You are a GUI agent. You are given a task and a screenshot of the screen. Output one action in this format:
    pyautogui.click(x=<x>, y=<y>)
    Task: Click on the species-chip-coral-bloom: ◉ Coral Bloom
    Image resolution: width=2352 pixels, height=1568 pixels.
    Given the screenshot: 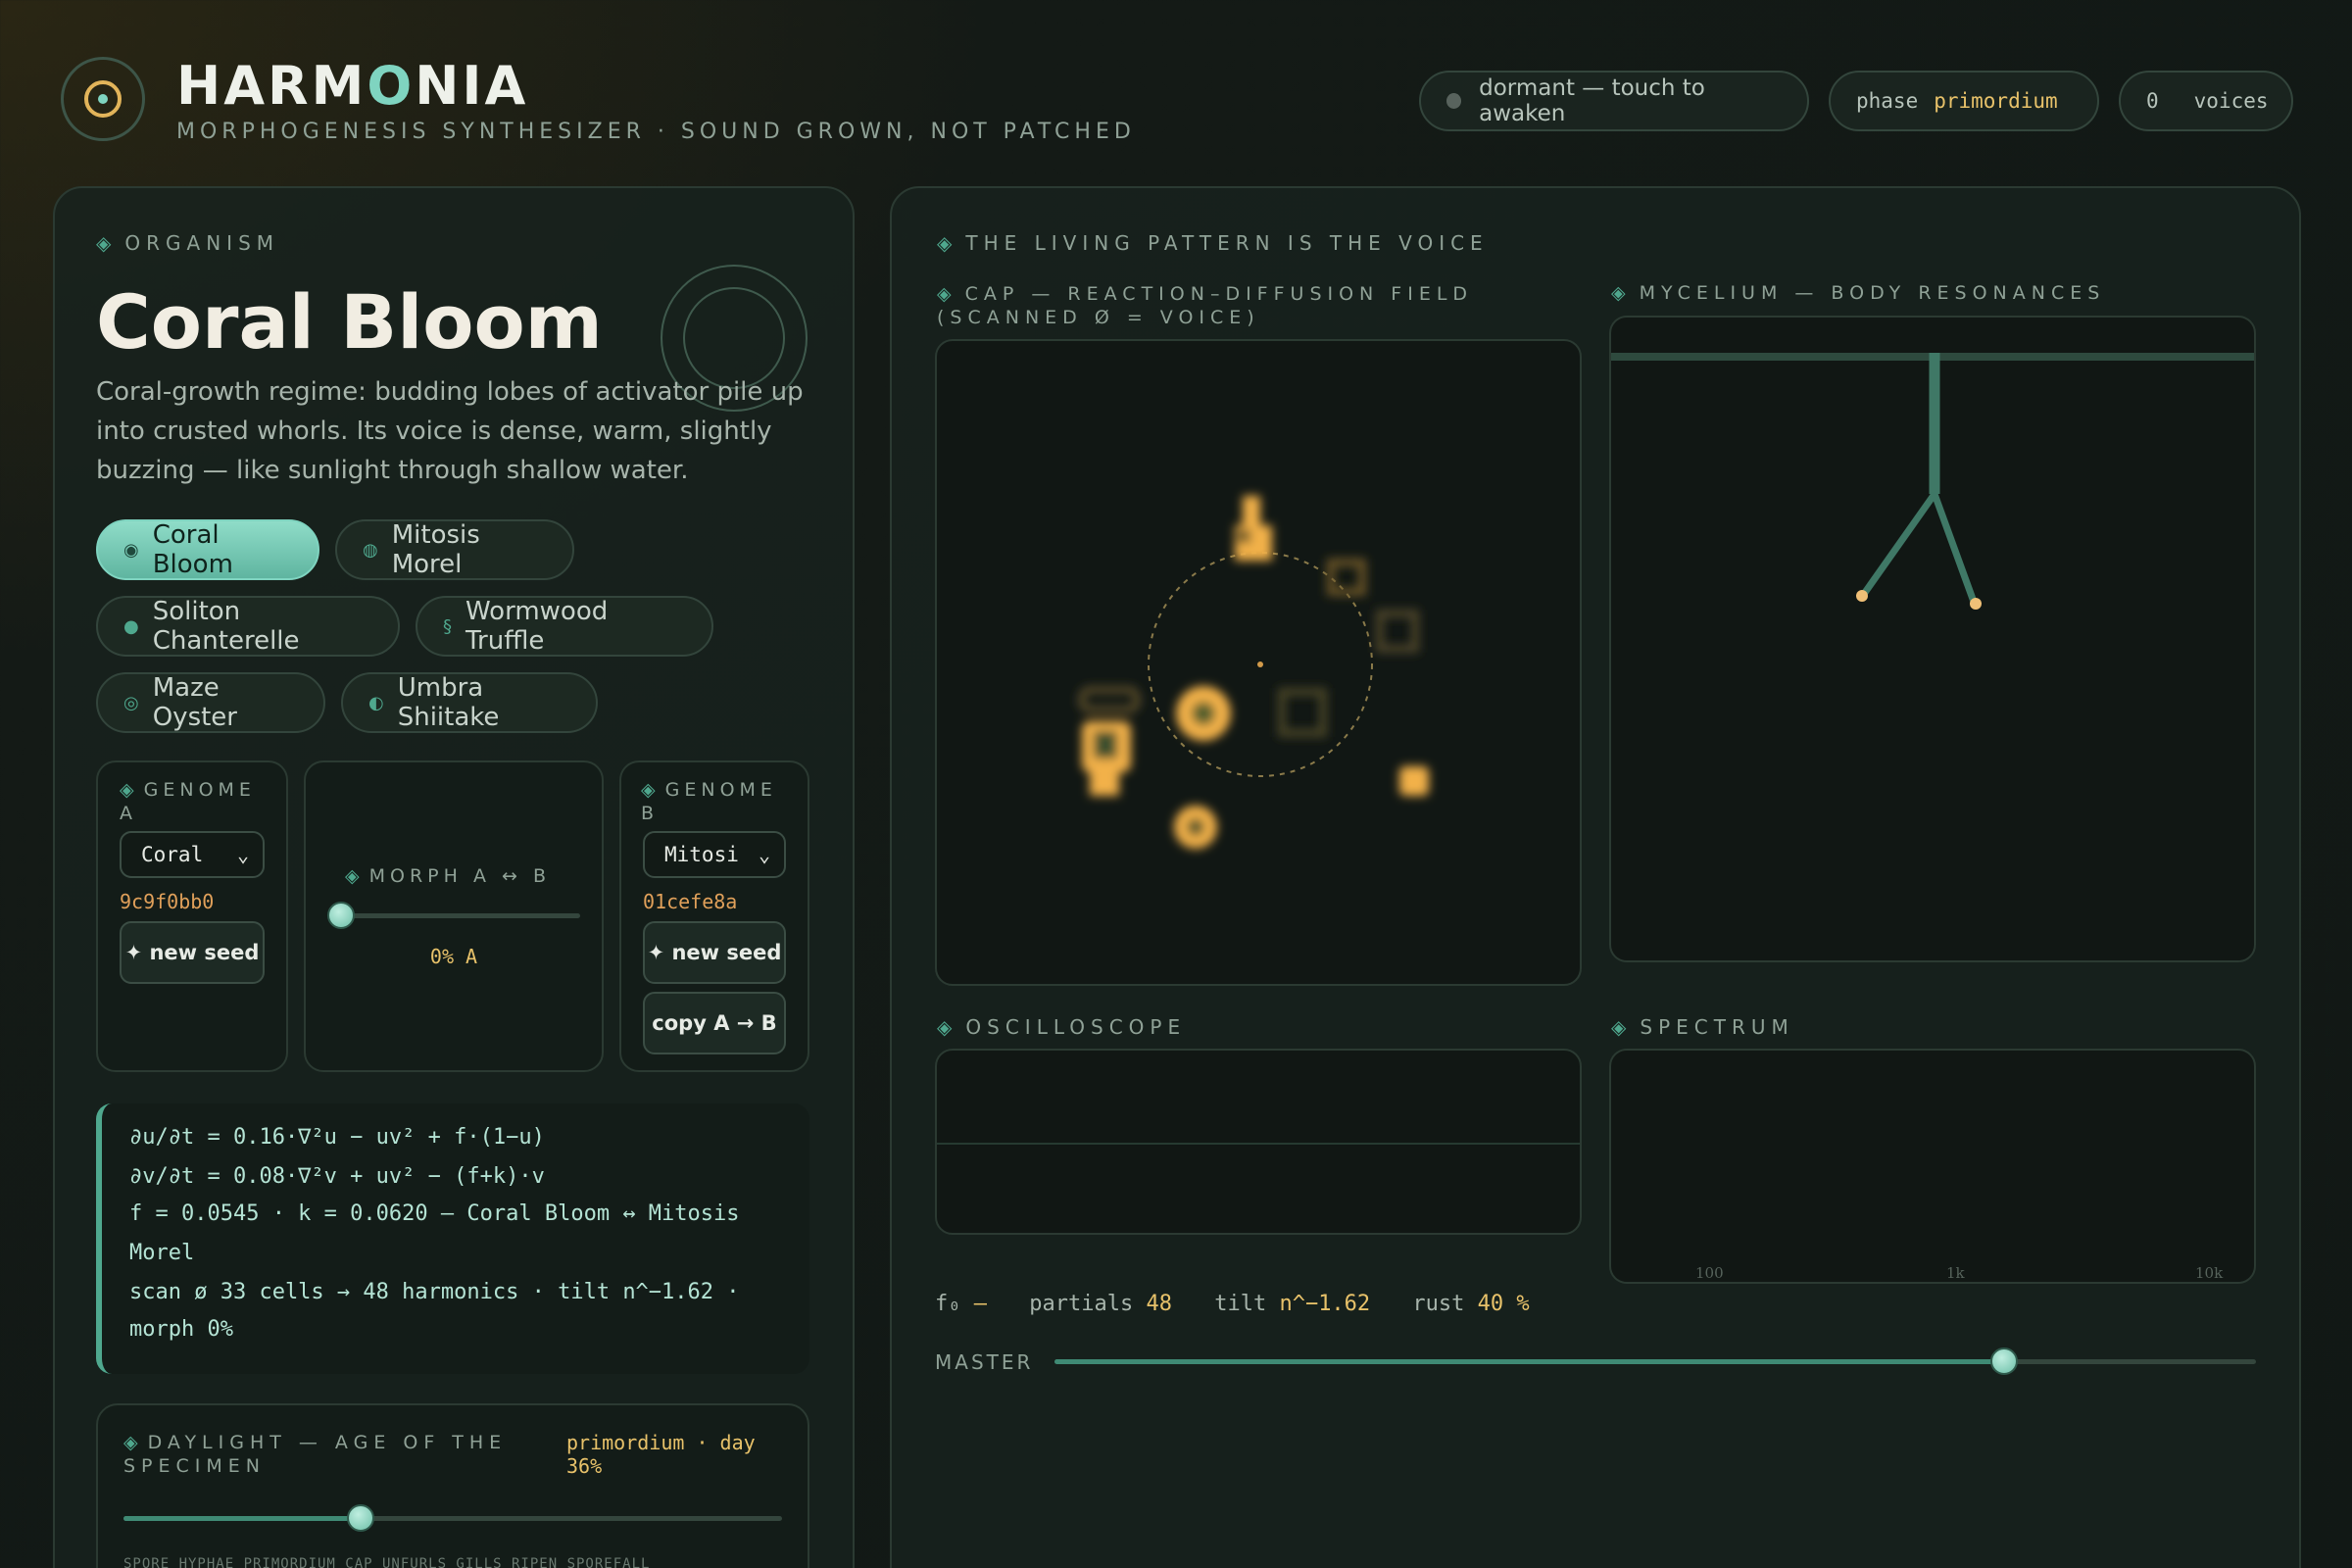 What is the action you would take?
    pyautogui.click(x=207, y=549)
    